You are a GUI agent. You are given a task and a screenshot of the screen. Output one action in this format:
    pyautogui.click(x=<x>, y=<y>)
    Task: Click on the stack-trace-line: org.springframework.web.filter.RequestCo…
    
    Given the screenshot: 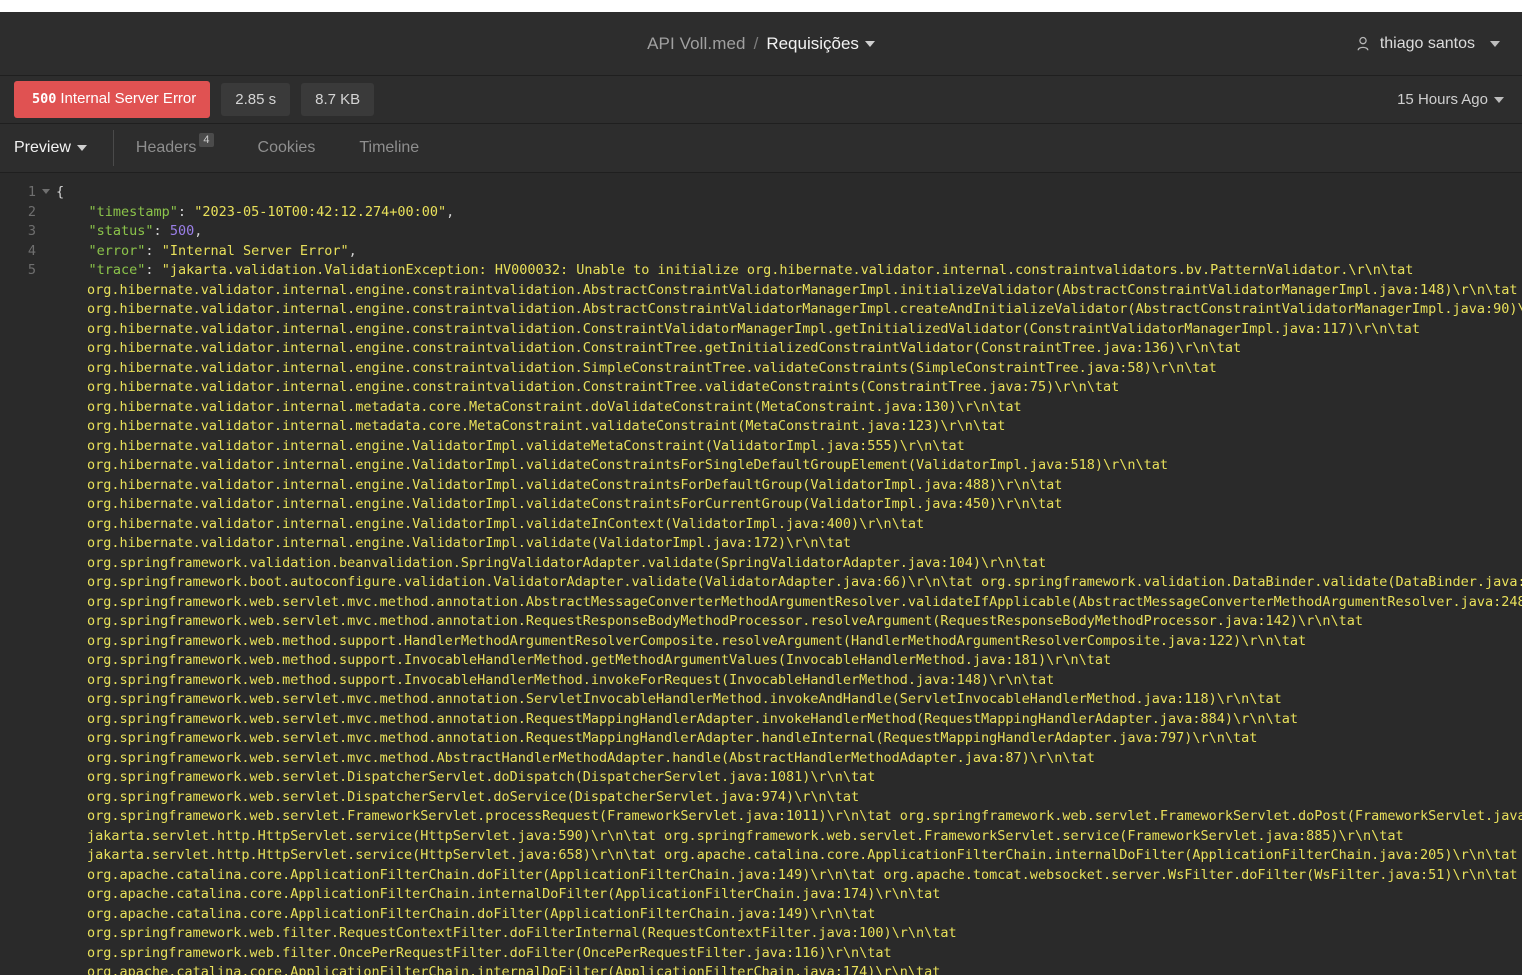 What is the action you would take?
    pyautogui.click(x=522, y=933)
    